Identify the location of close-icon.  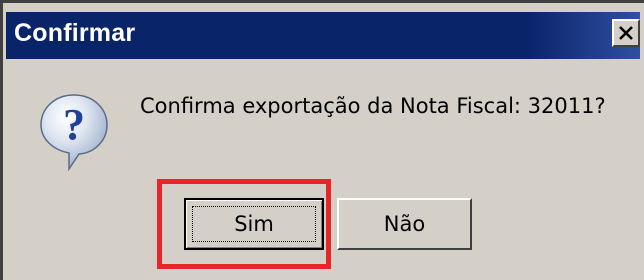
(626, 33).